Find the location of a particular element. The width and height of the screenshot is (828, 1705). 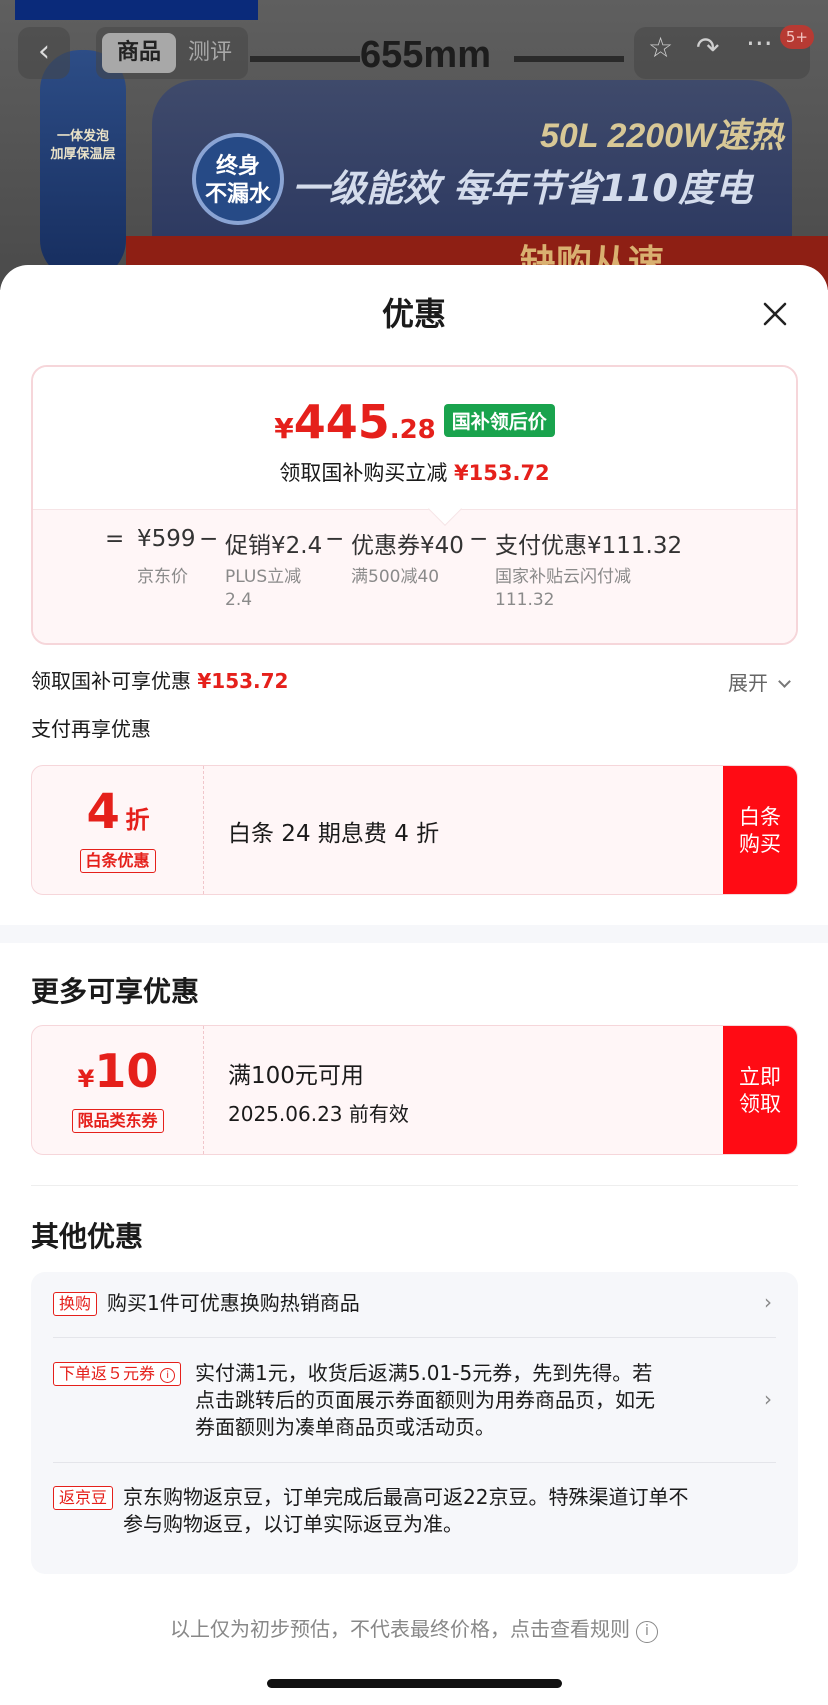

coupon-return-tag-text: 下单返５元券 is located at coordinates (107, 1373).